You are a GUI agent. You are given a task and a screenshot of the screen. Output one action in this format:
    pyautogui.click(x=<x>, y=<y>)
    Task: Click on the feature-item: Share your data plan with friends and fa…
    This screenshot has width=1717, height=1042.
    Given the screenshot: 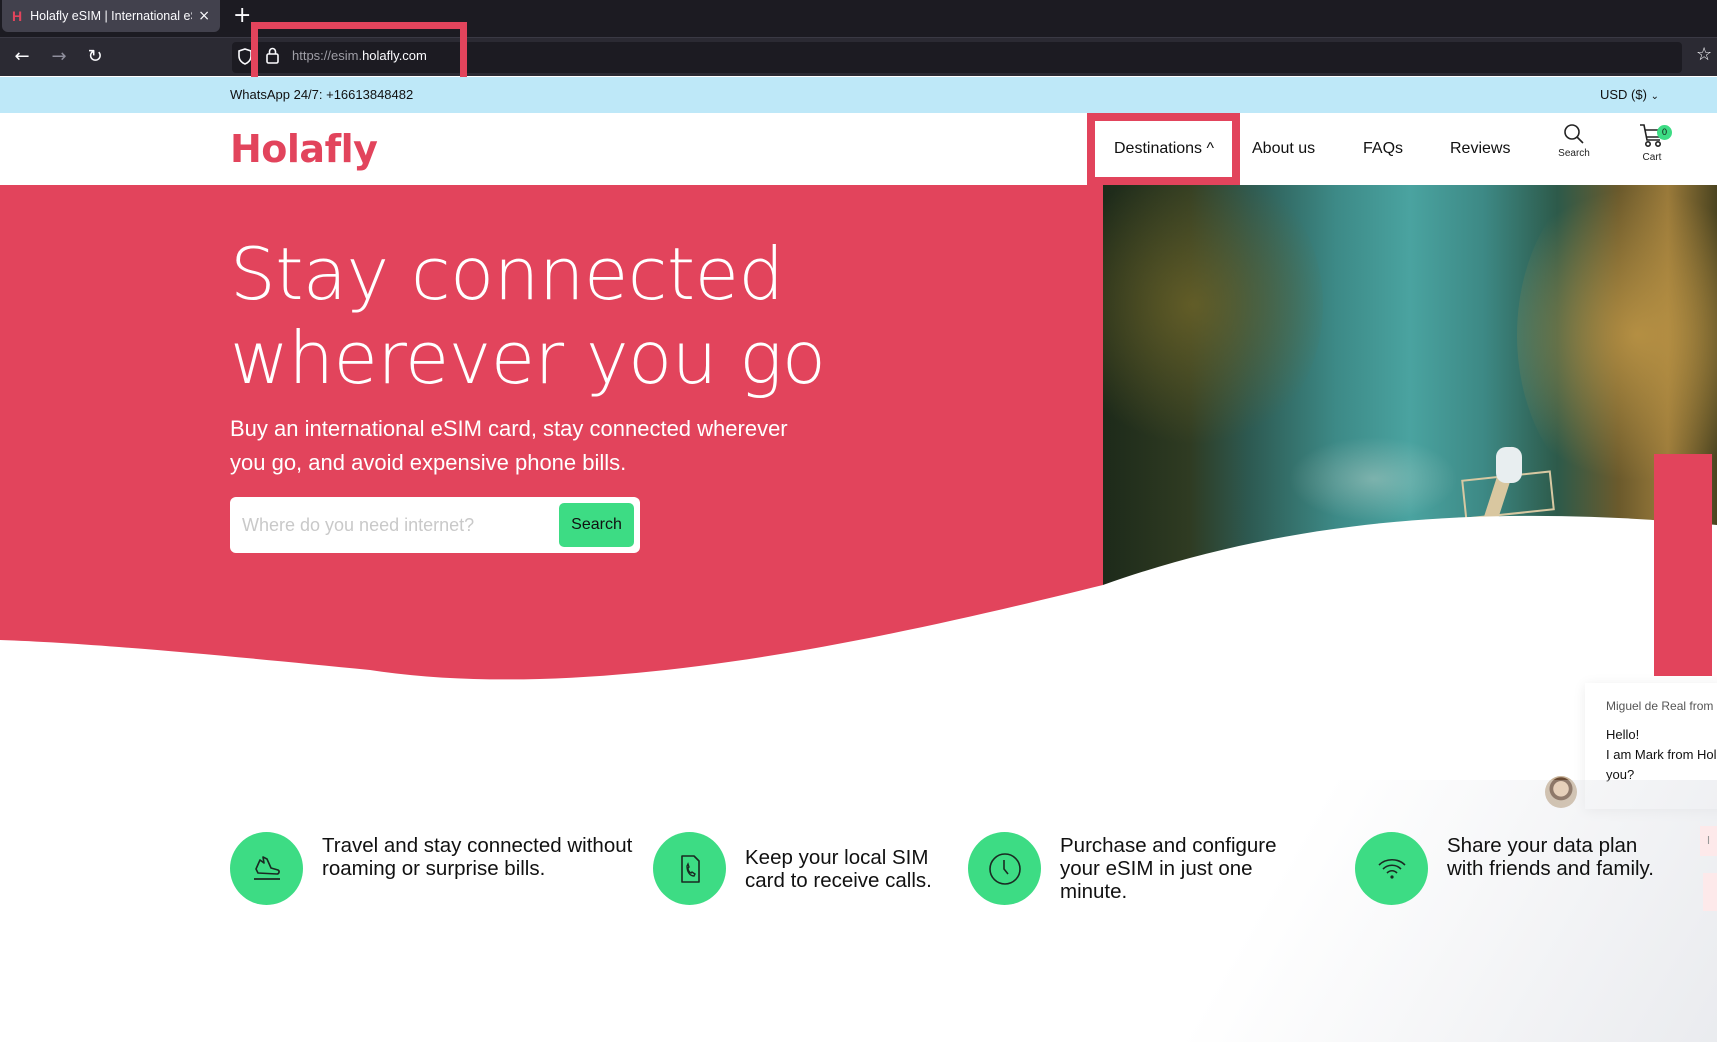 What is the action you would take?
    pyautogui.click(x=1525, y=869)
    